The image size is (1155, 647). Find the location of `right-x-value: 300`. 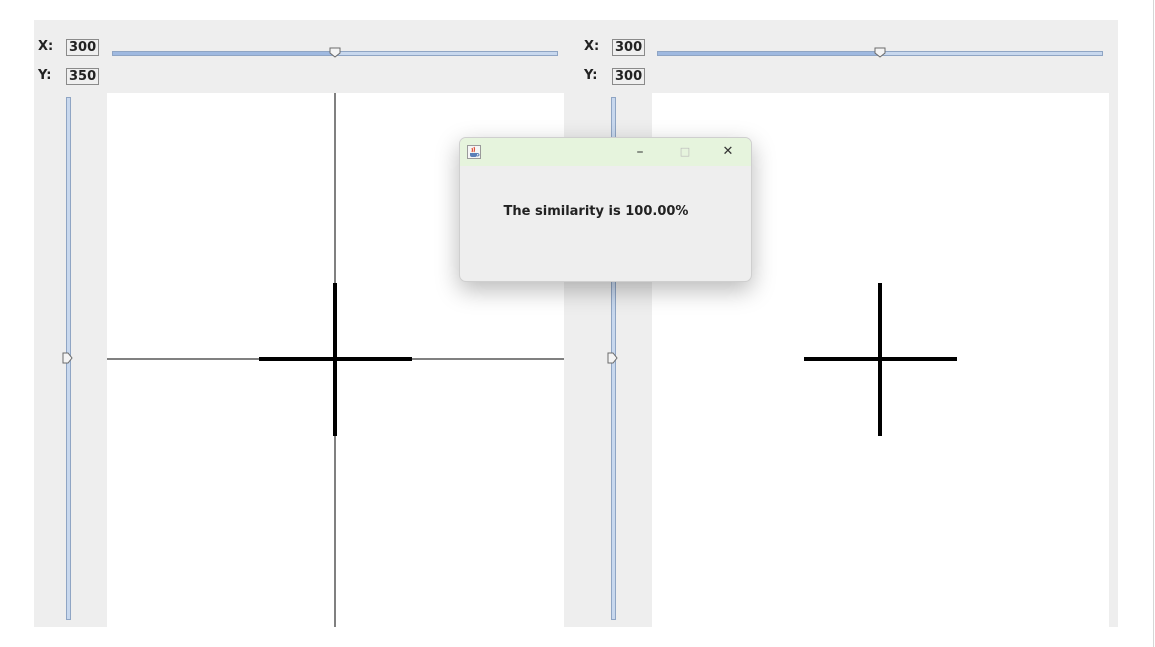

right-x-value: 300 is located at coordinates (629, 47).